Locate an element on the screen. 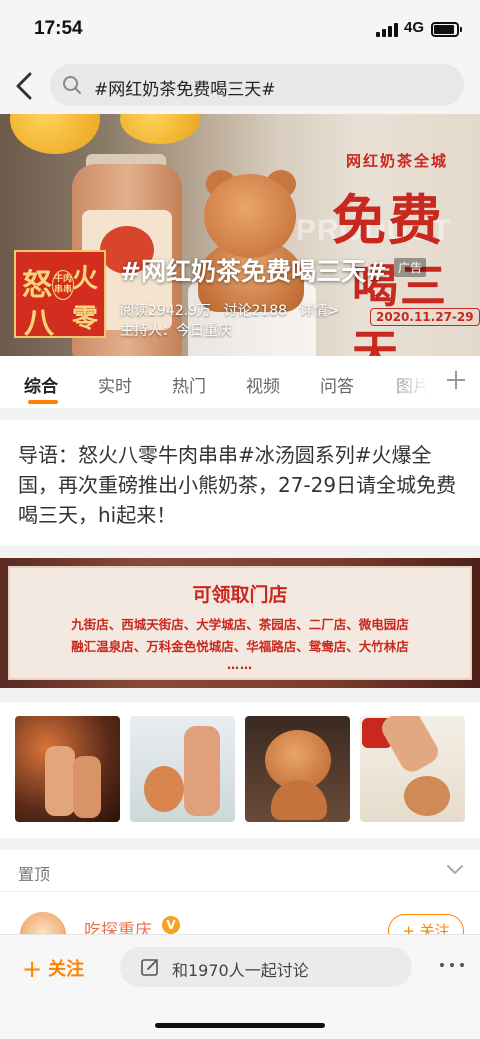 Image resolution: width=480 pixels, height=1039 pixels. promo-headline-1: 免费 is located at coordinates (388, 220).